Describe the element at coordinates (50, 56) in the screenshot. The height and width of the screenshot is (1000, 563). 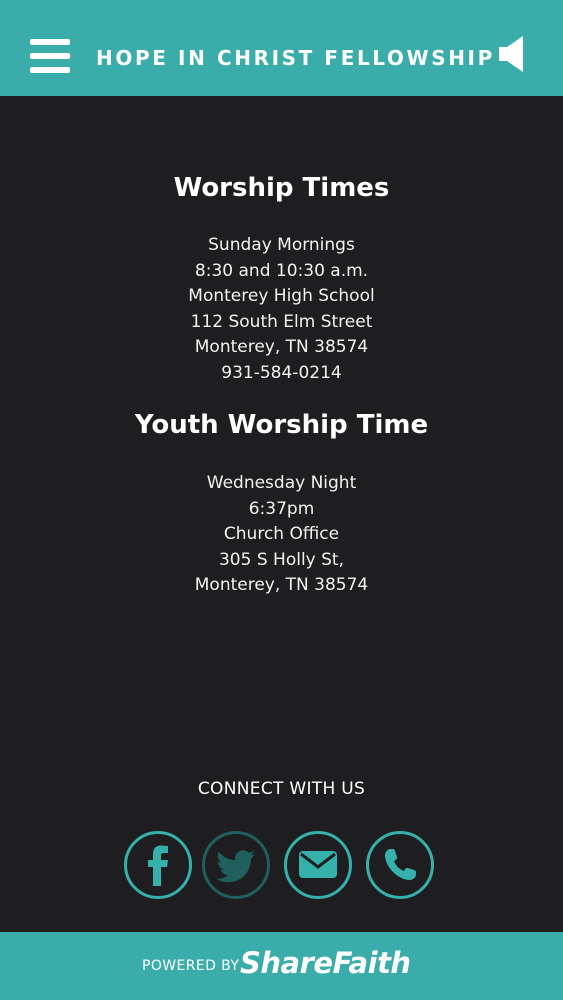
I see `menu-button` at that location.